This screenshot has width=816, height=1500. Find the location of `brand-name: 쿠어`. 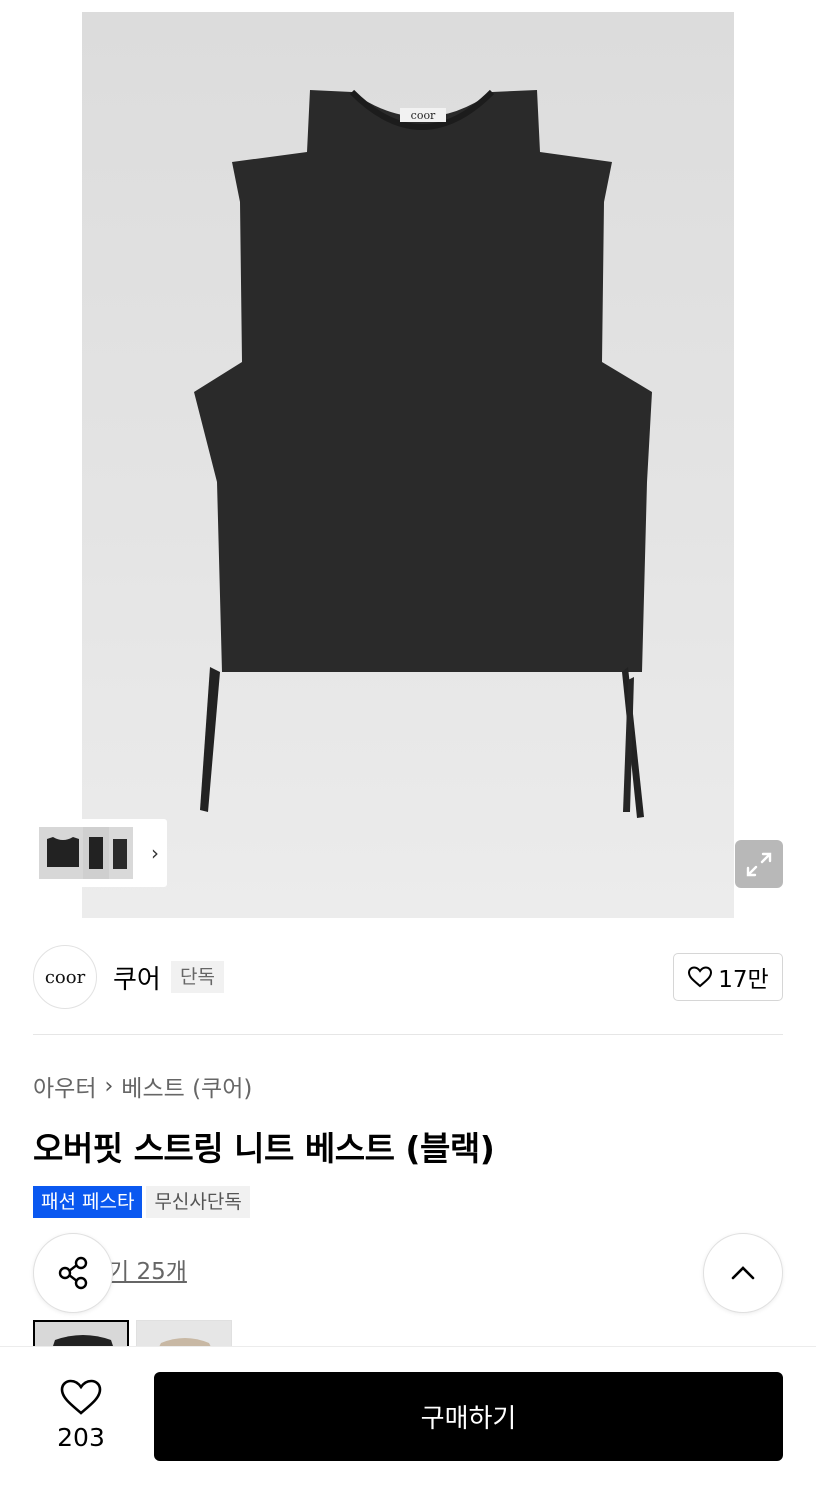

brand-name: 쿠어 is located at coordinates (137, 977).